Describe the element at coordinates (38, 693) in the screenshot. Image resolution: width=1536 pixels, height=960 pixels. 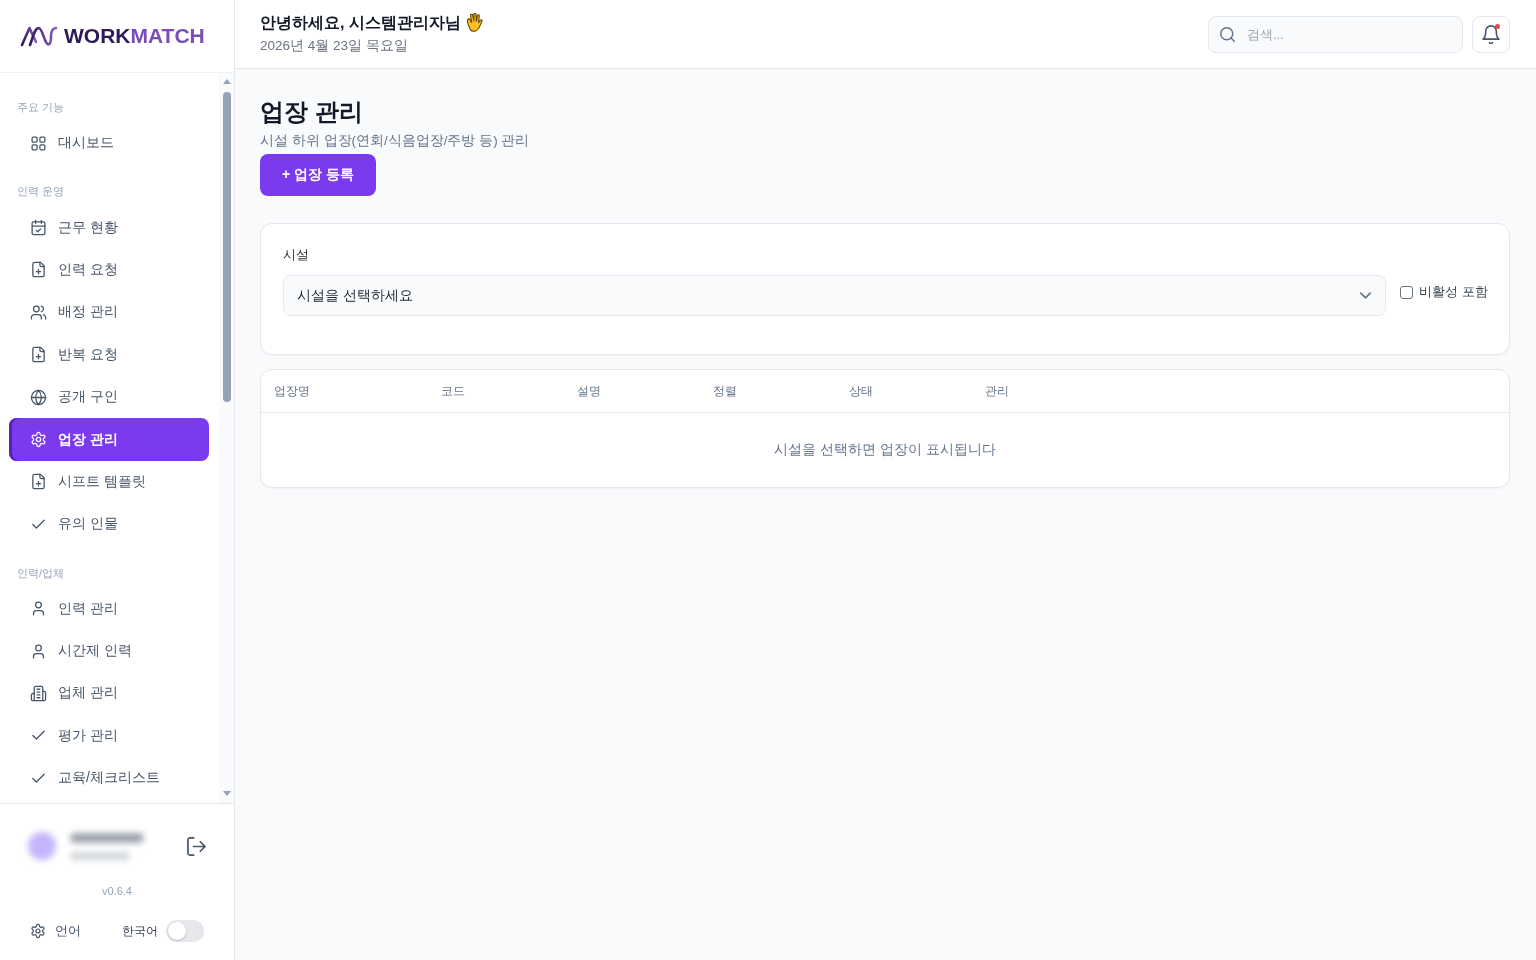
I see `building-icon` at that location.